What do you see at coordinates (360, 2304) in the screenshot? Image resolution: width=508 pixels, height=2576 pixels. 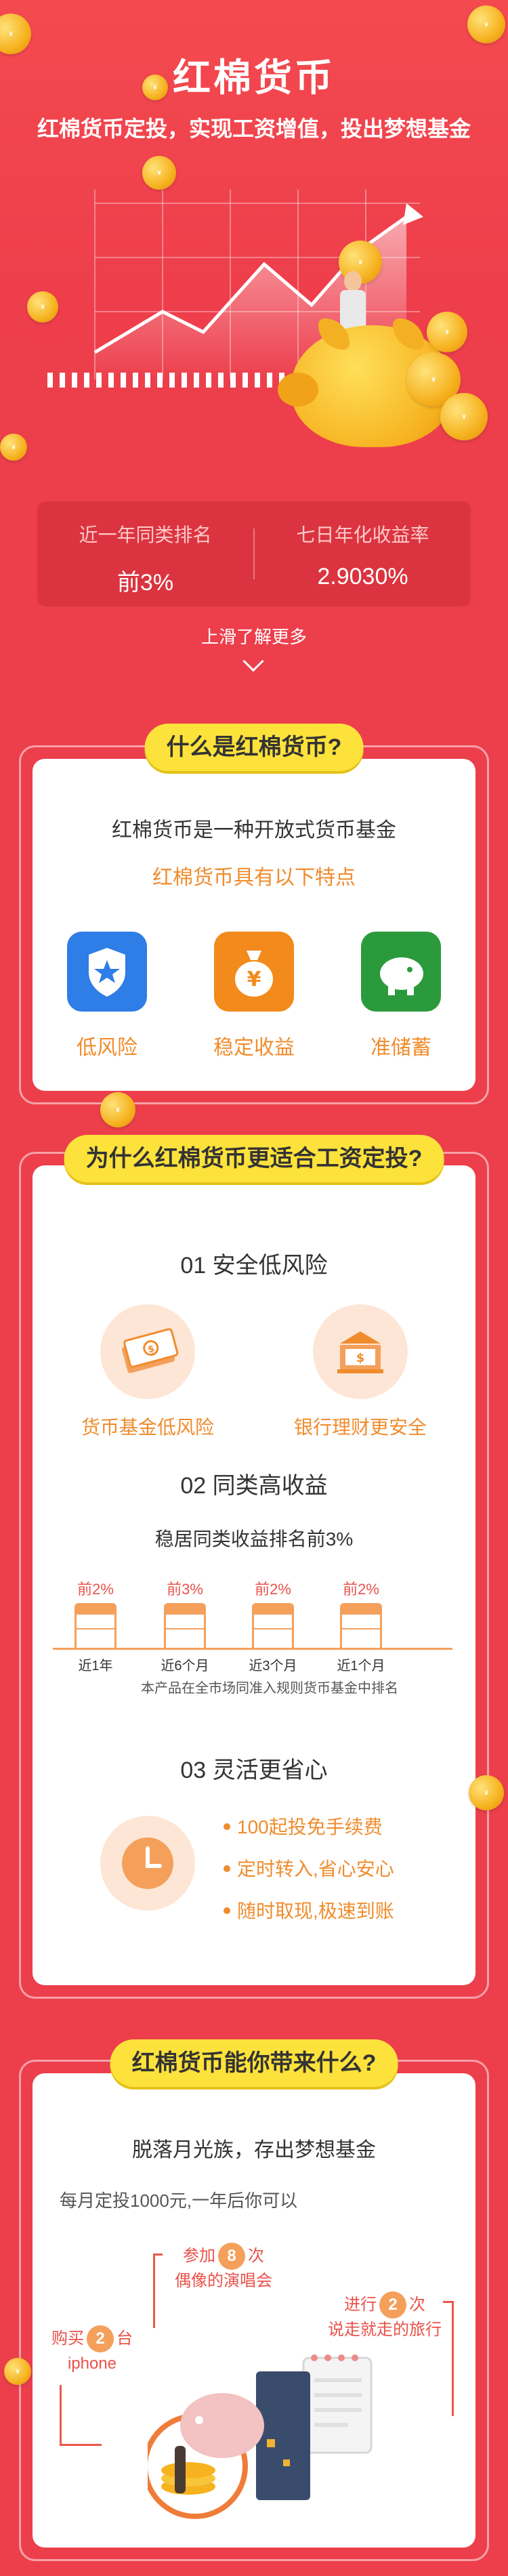 I see `goal-prefix: 进行` at bounding box center [360, 2304].